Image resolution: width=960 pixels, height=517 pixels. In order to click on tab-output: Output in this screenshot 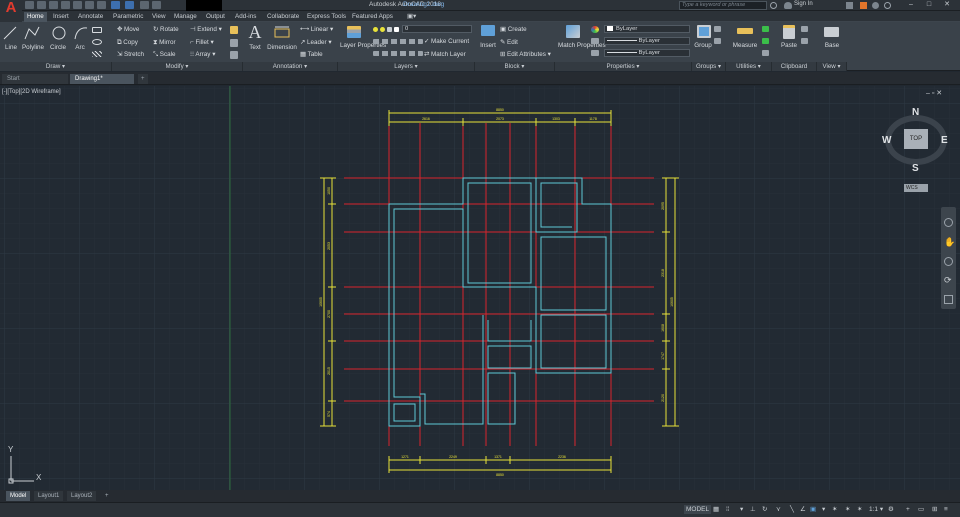, I will do `click(215, 17)`.